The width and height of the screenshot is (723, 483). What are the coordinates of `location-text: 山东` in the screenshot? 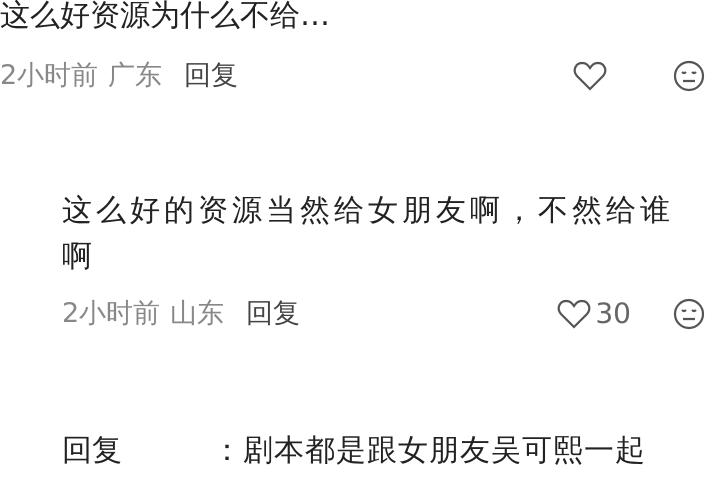 It's located at (197, 313).